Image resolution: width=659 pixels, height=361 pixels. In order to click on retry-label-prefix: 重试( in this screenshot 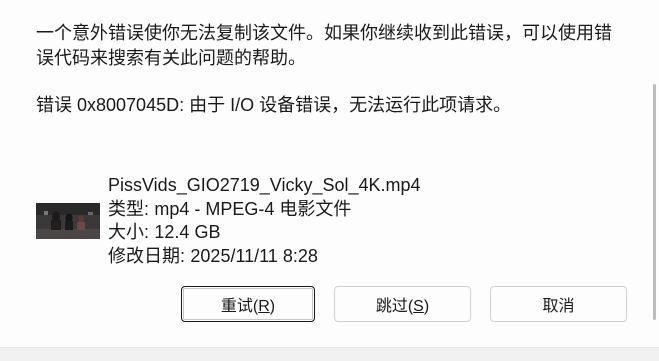, I will do `click(239, 306)`.